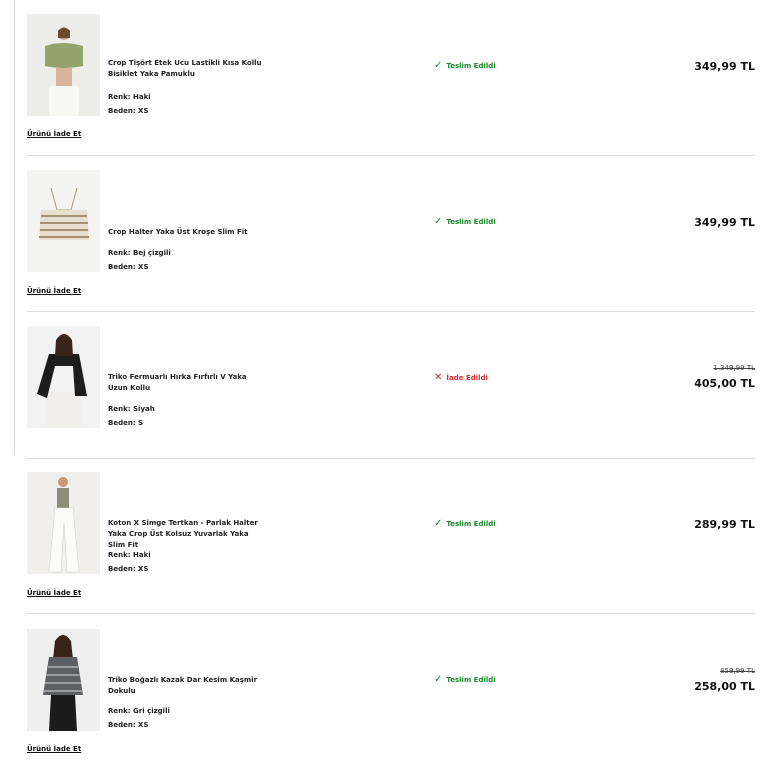  Describe the element at coordinates (126, 423) in the screenshot. I see `product-size: Beden: S` at that location.